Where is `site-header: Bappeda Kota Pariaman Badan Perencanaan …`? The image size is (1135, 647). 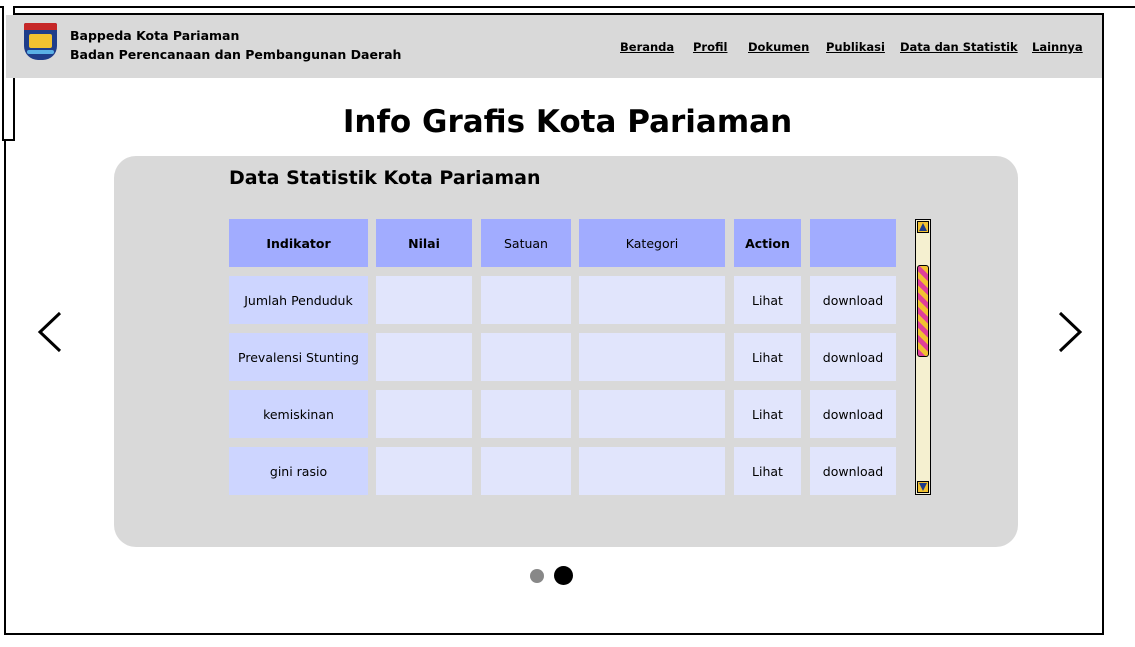
site-header: Bappeda Kota Pariaman Badan Perencanaan … is located at coordinates (554, 46).